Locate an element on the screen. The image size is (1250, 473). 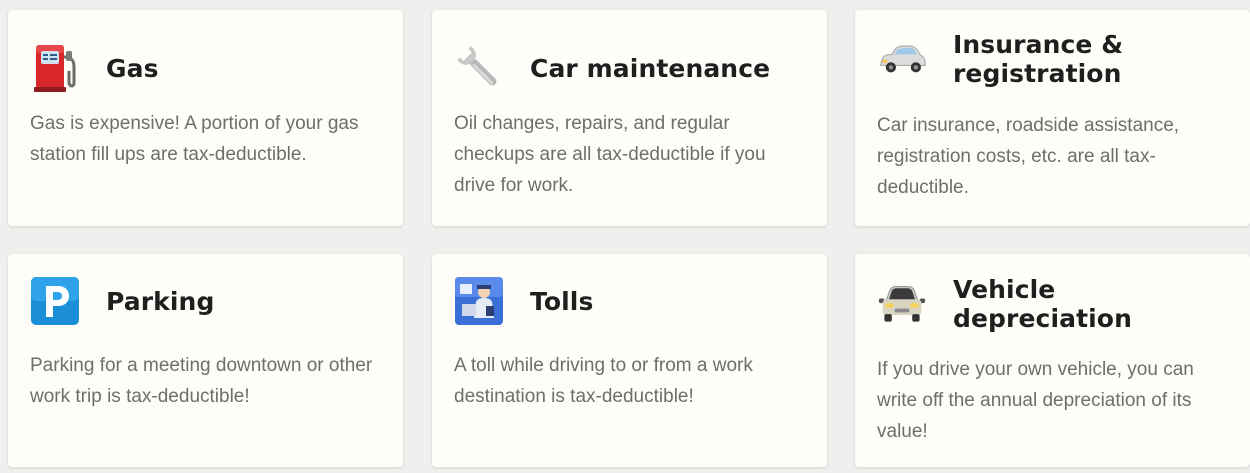
car-side-icon is located at coordinates (902, 59).